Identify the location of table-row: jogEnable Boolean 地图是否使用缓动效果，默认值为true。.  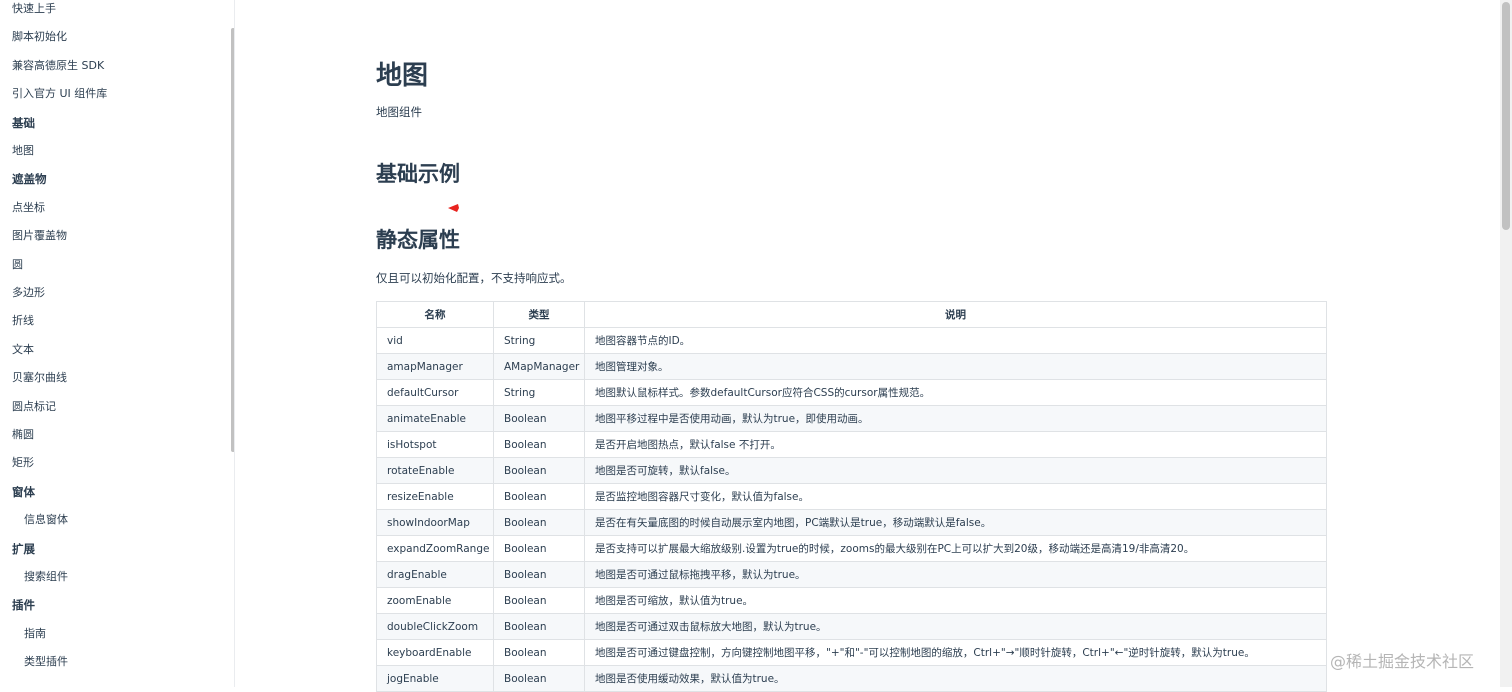
(851, 678).